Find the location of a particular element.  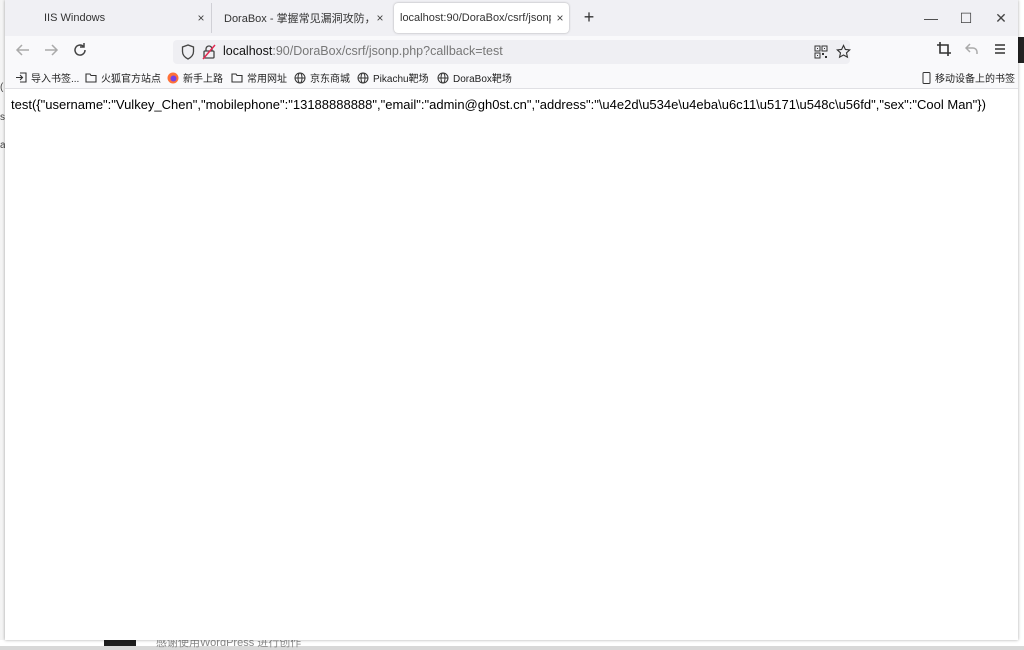

tab-dorabox: DoraBox - 掌握常见漏洞攻防，快速 × is located at coordinates (300, 18).